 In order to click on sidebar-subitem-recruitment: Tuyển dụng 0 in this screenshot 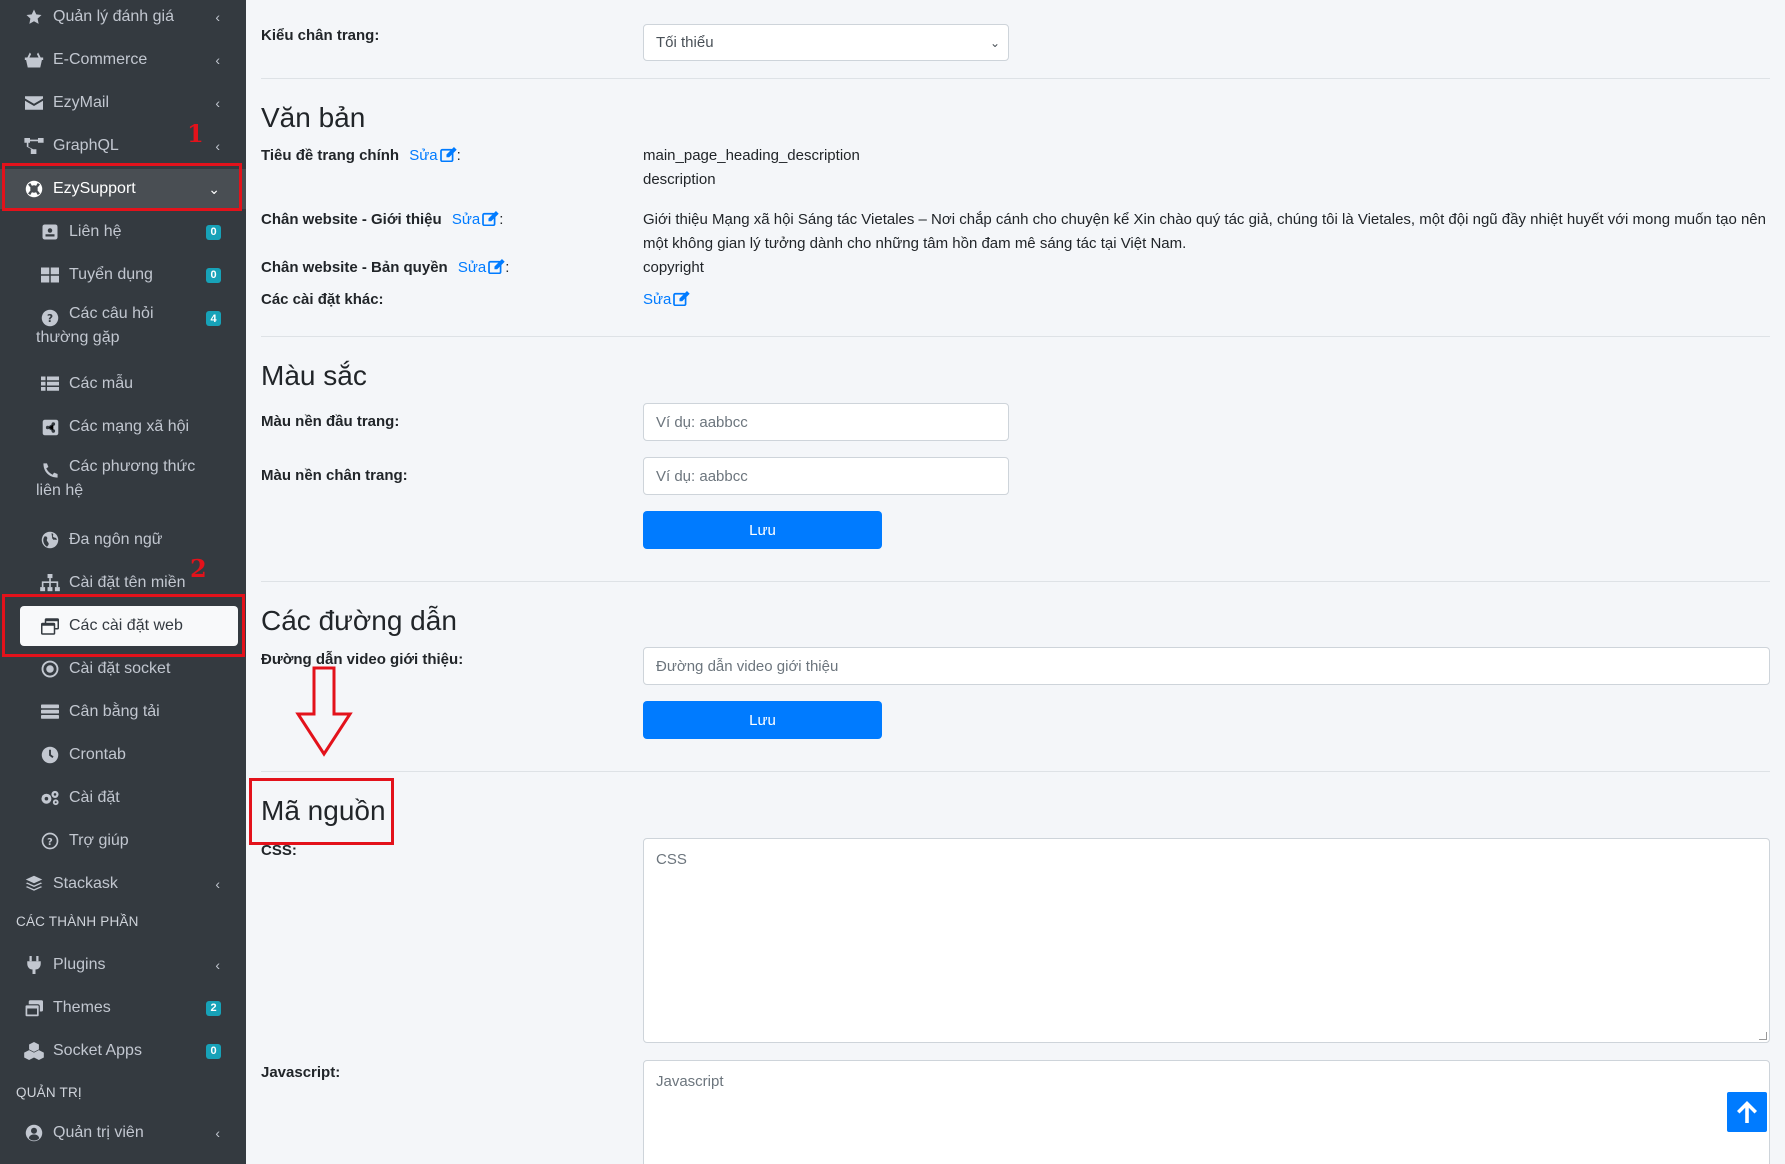, I will do `click(123, 275)`.